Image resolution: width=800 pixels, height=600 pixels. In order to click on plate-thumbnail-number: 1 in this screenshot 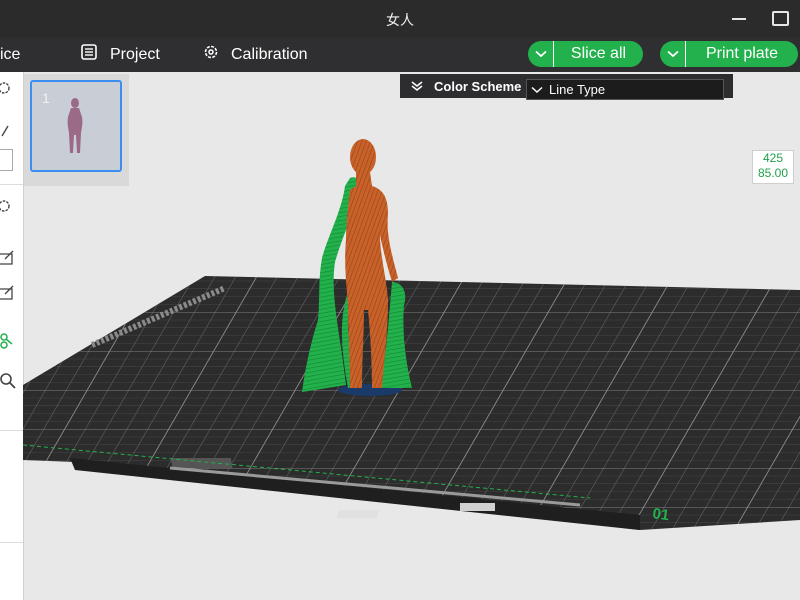, I will do `click(46, 98)`.